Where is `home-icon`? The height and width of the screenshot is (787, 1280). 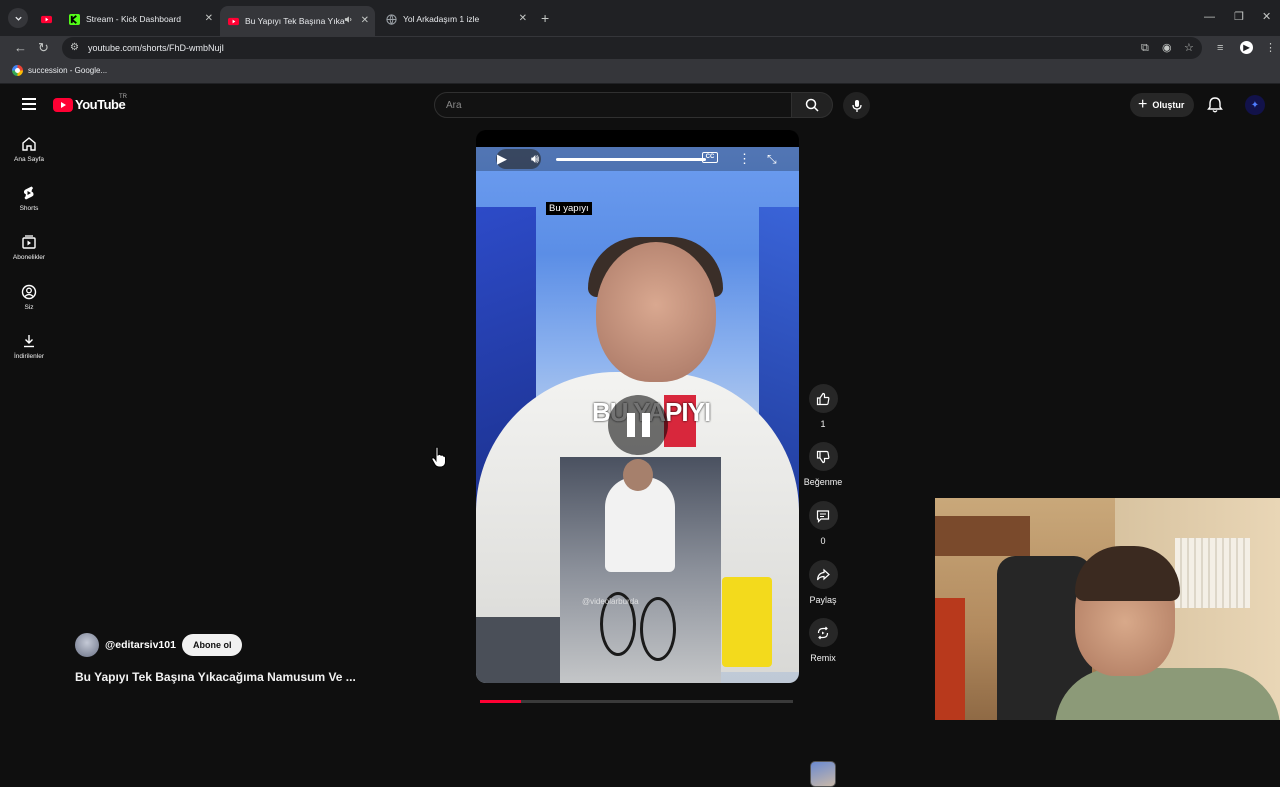 home-icon is located at coordinates (29, 144).